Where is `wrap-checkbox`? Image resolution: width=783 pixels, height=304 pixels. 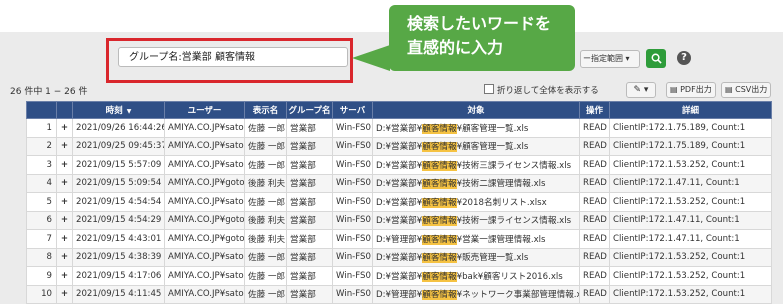
wrap-checkbox is located at coordinates (489, 89).